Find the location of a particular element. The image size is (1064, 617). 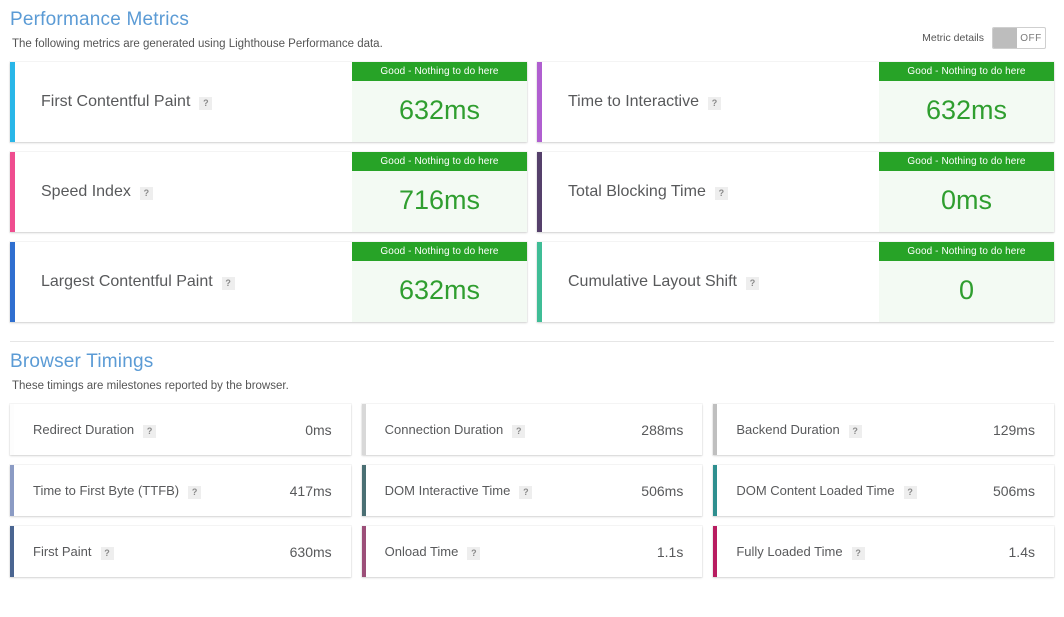

timing-card: DOM Content Loaded Time? 506ms is located at coordinates (883, 490).